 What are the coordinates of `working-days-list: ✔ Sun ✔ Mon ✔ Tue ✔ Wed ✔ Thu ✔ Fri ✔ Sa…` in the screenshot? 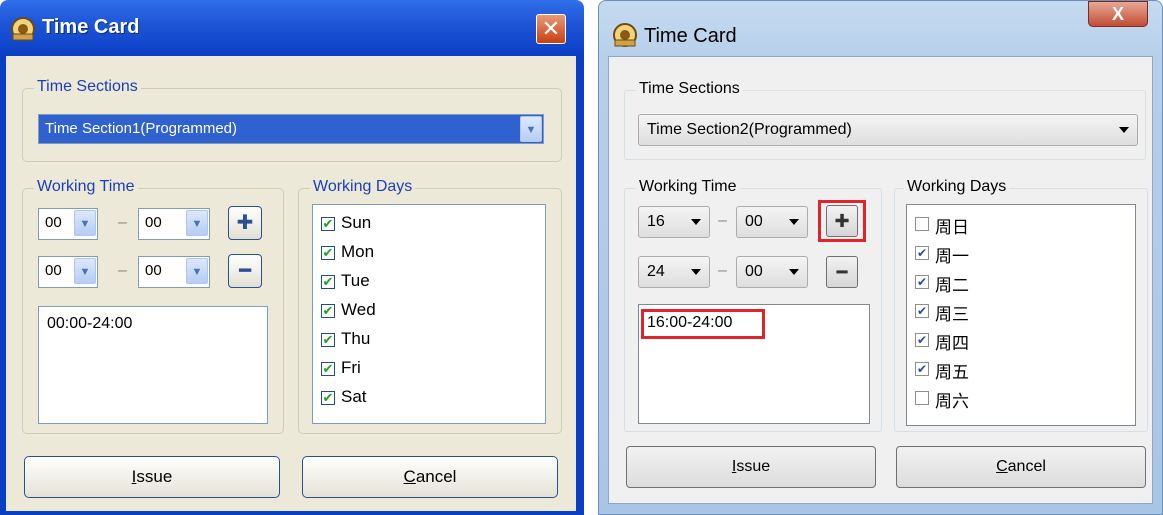 It's located at (429, 314).